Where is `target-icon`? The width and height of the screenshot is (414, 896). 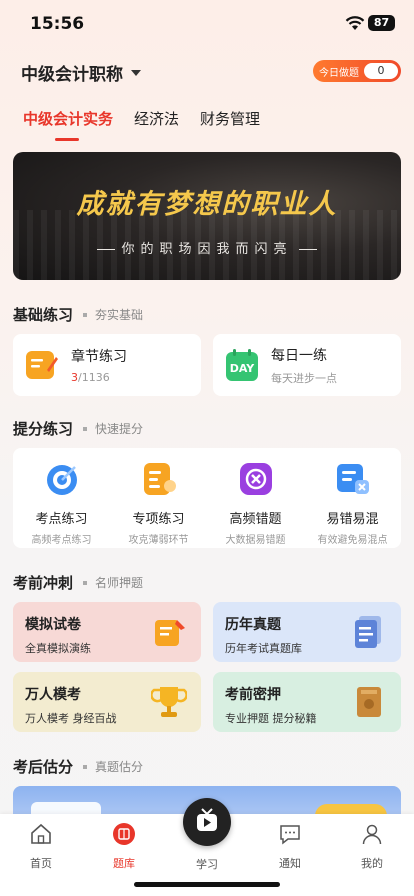
target-icon is located at coordinates (61, 480).